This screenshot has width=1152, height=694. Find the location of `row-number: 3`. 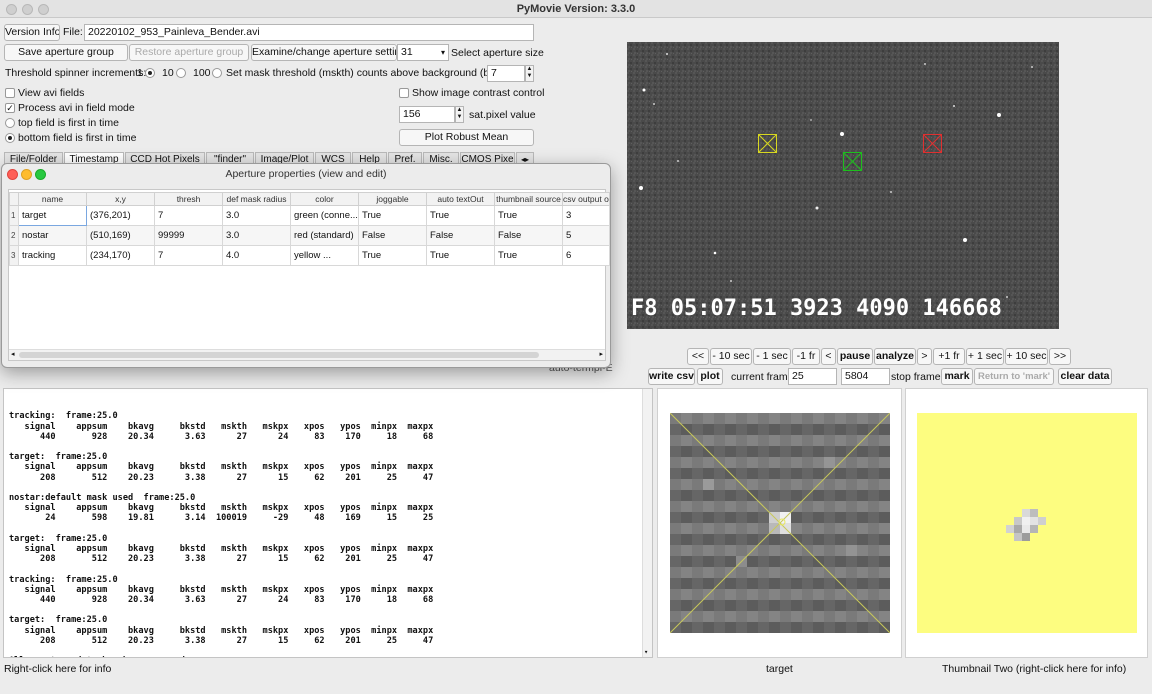

row-number: 3 is located at coordinates (14, 255).